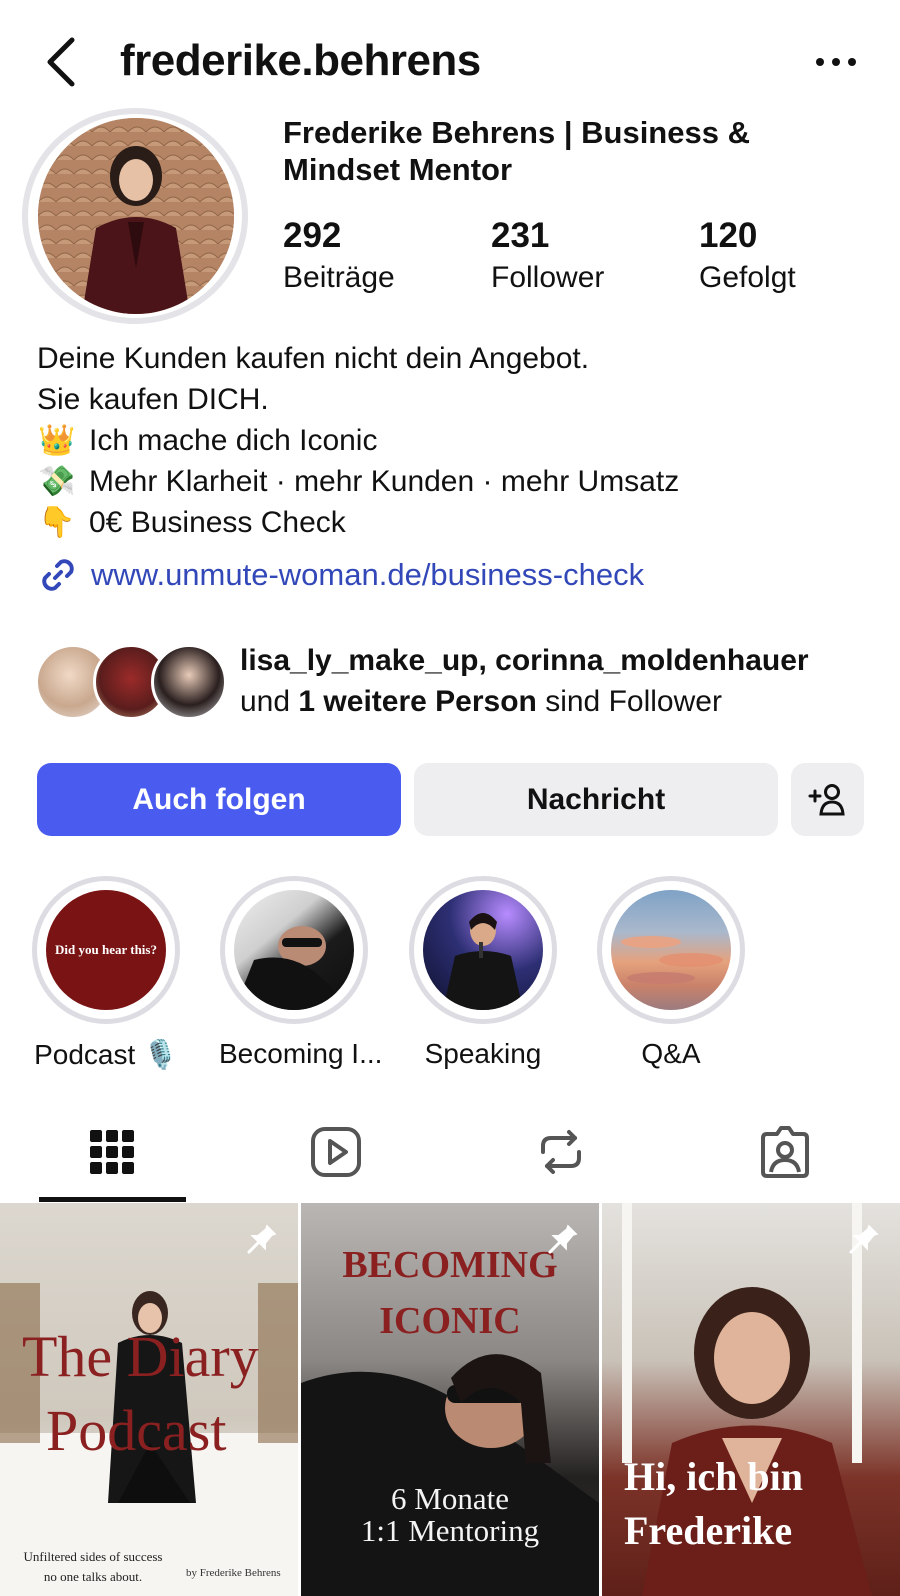  Describe the element at coordinates (57, 481) in the screenshot. I see `money-wings-emoji-icon: 💸` at that location.